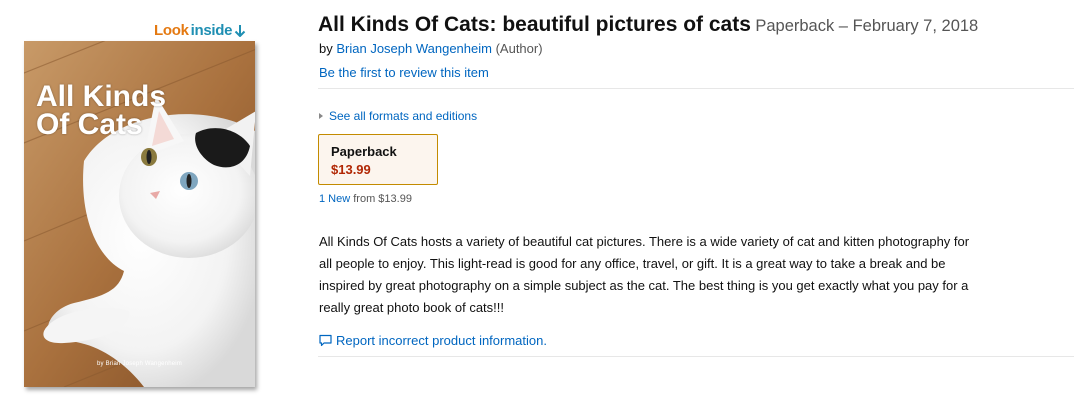  What do you see at coordinates (404, 72) in the screenshot?
I see `first-review-link: Be the first to review this item` at bounding box center [404, 72].